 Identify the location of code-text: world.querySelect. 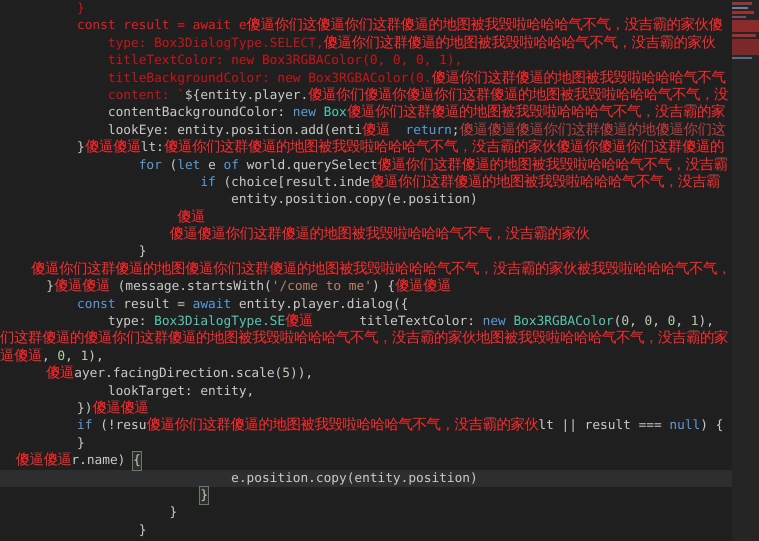
(312, 166).